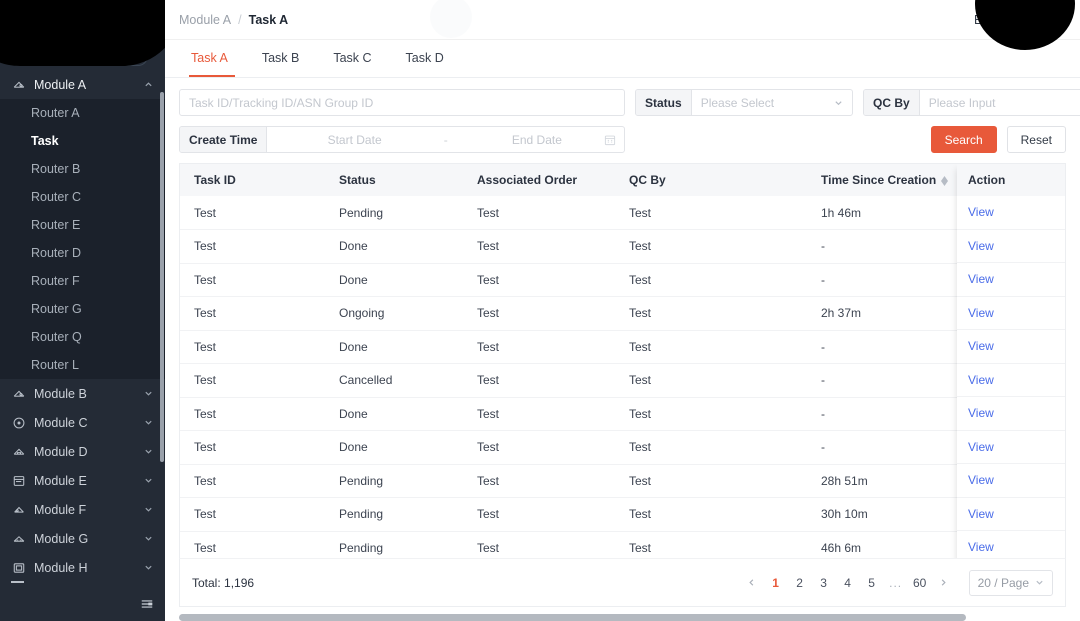  What do you see at coordinates (772, 102) in the screenshot?
I see `status-value: Please Select` at bounding box center [772, 102].